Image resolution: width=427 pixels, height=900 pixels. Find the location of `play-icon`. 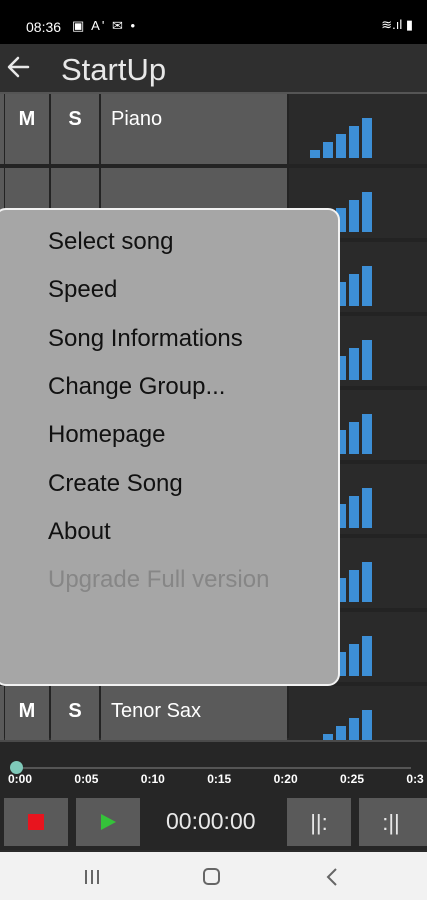

play-icon is located at coordinates (108, 822).